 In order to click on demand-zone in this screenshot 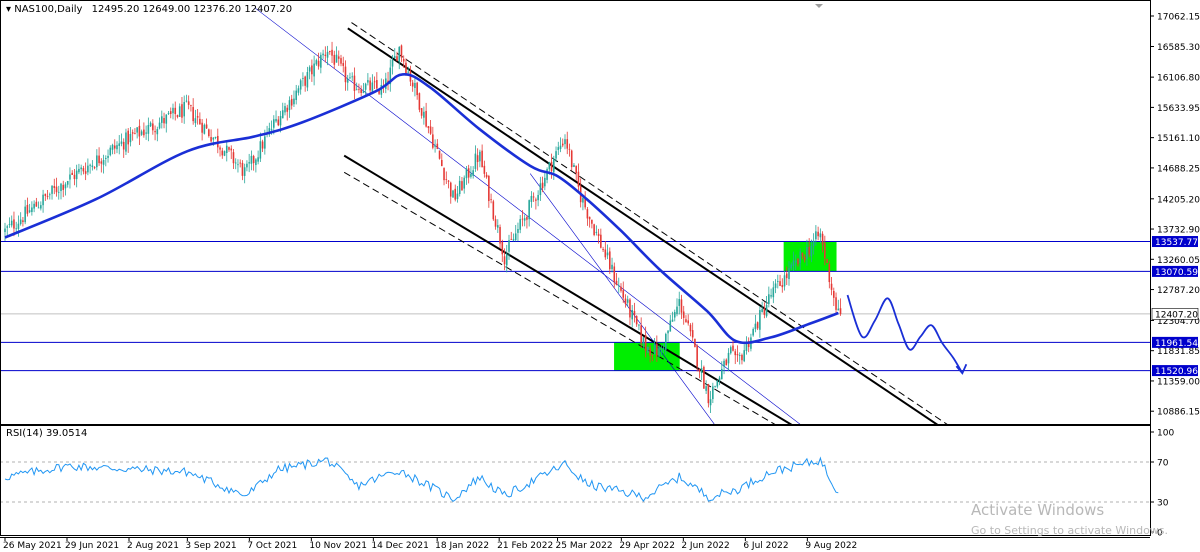, I will do `click(647, 356)`.